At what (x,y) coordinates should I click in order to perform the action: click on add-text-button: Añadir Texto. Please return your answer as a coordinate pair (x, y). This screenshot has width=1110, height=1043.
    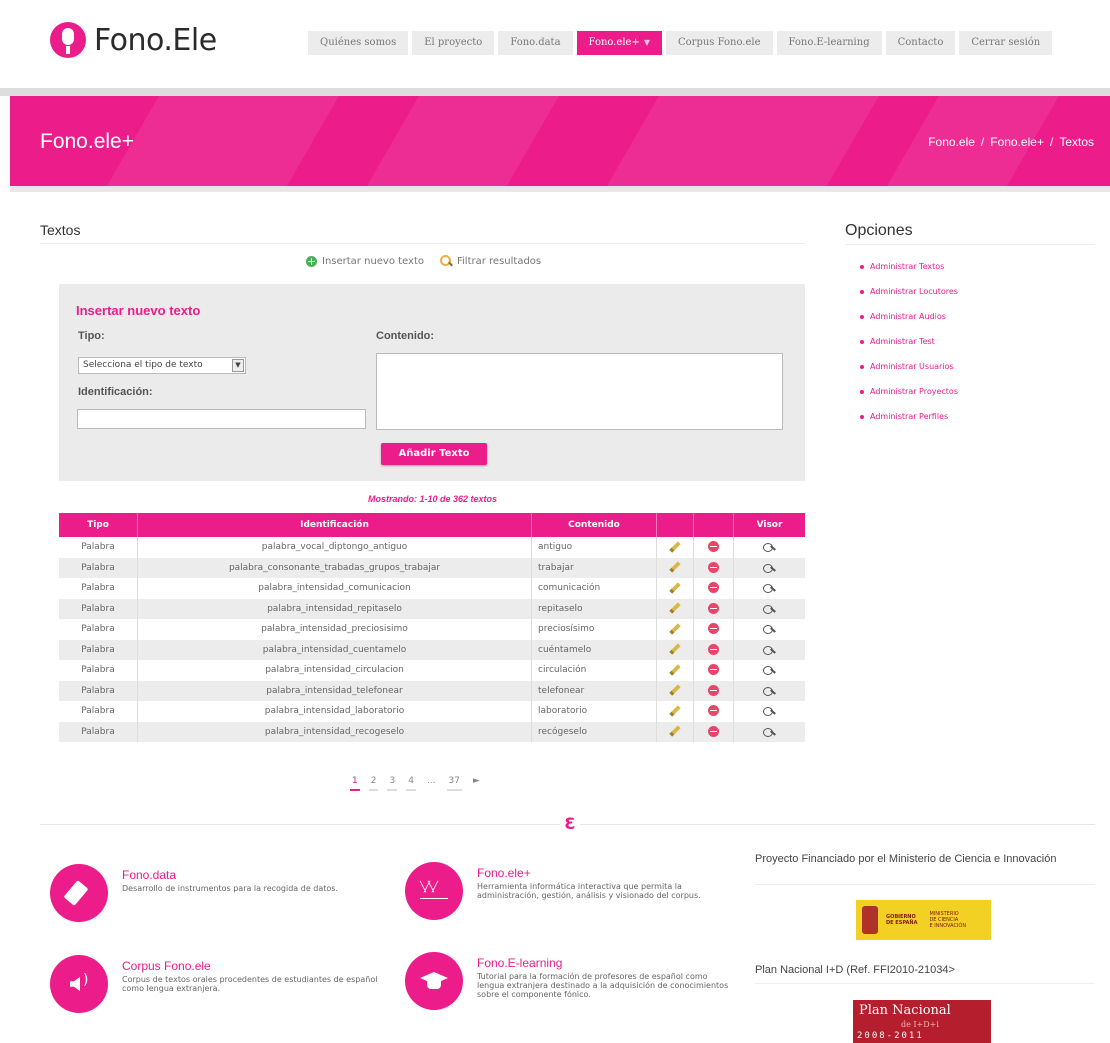
    Looking at the image, I should click on (434, 454).